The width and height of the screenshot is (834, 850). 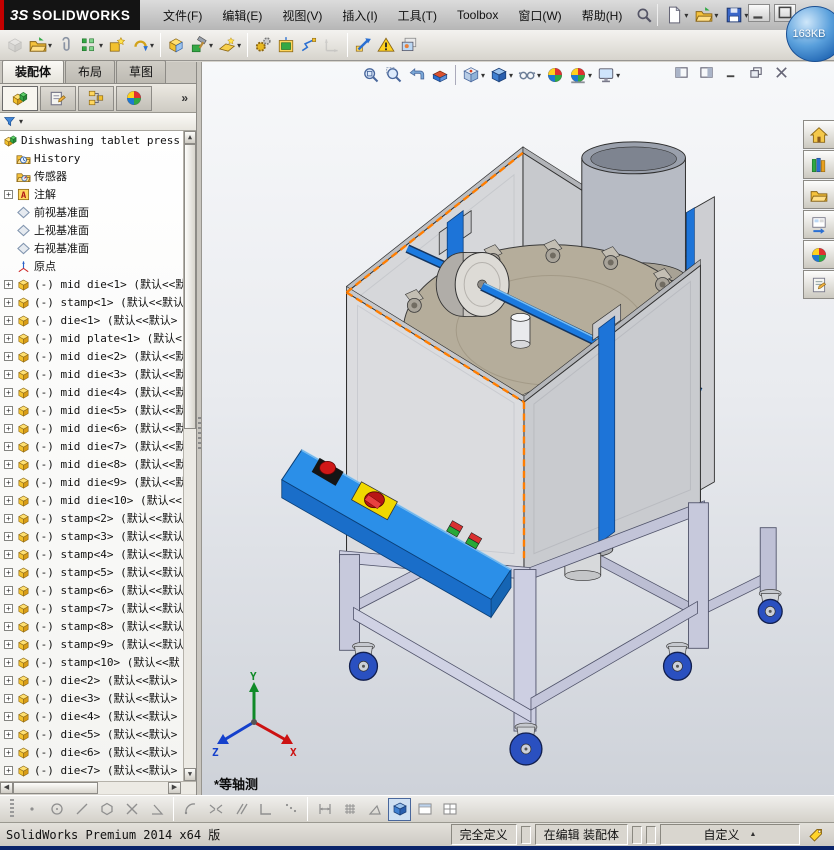 I want to click on tab-草图: 草图, so click(x=141, y=71).